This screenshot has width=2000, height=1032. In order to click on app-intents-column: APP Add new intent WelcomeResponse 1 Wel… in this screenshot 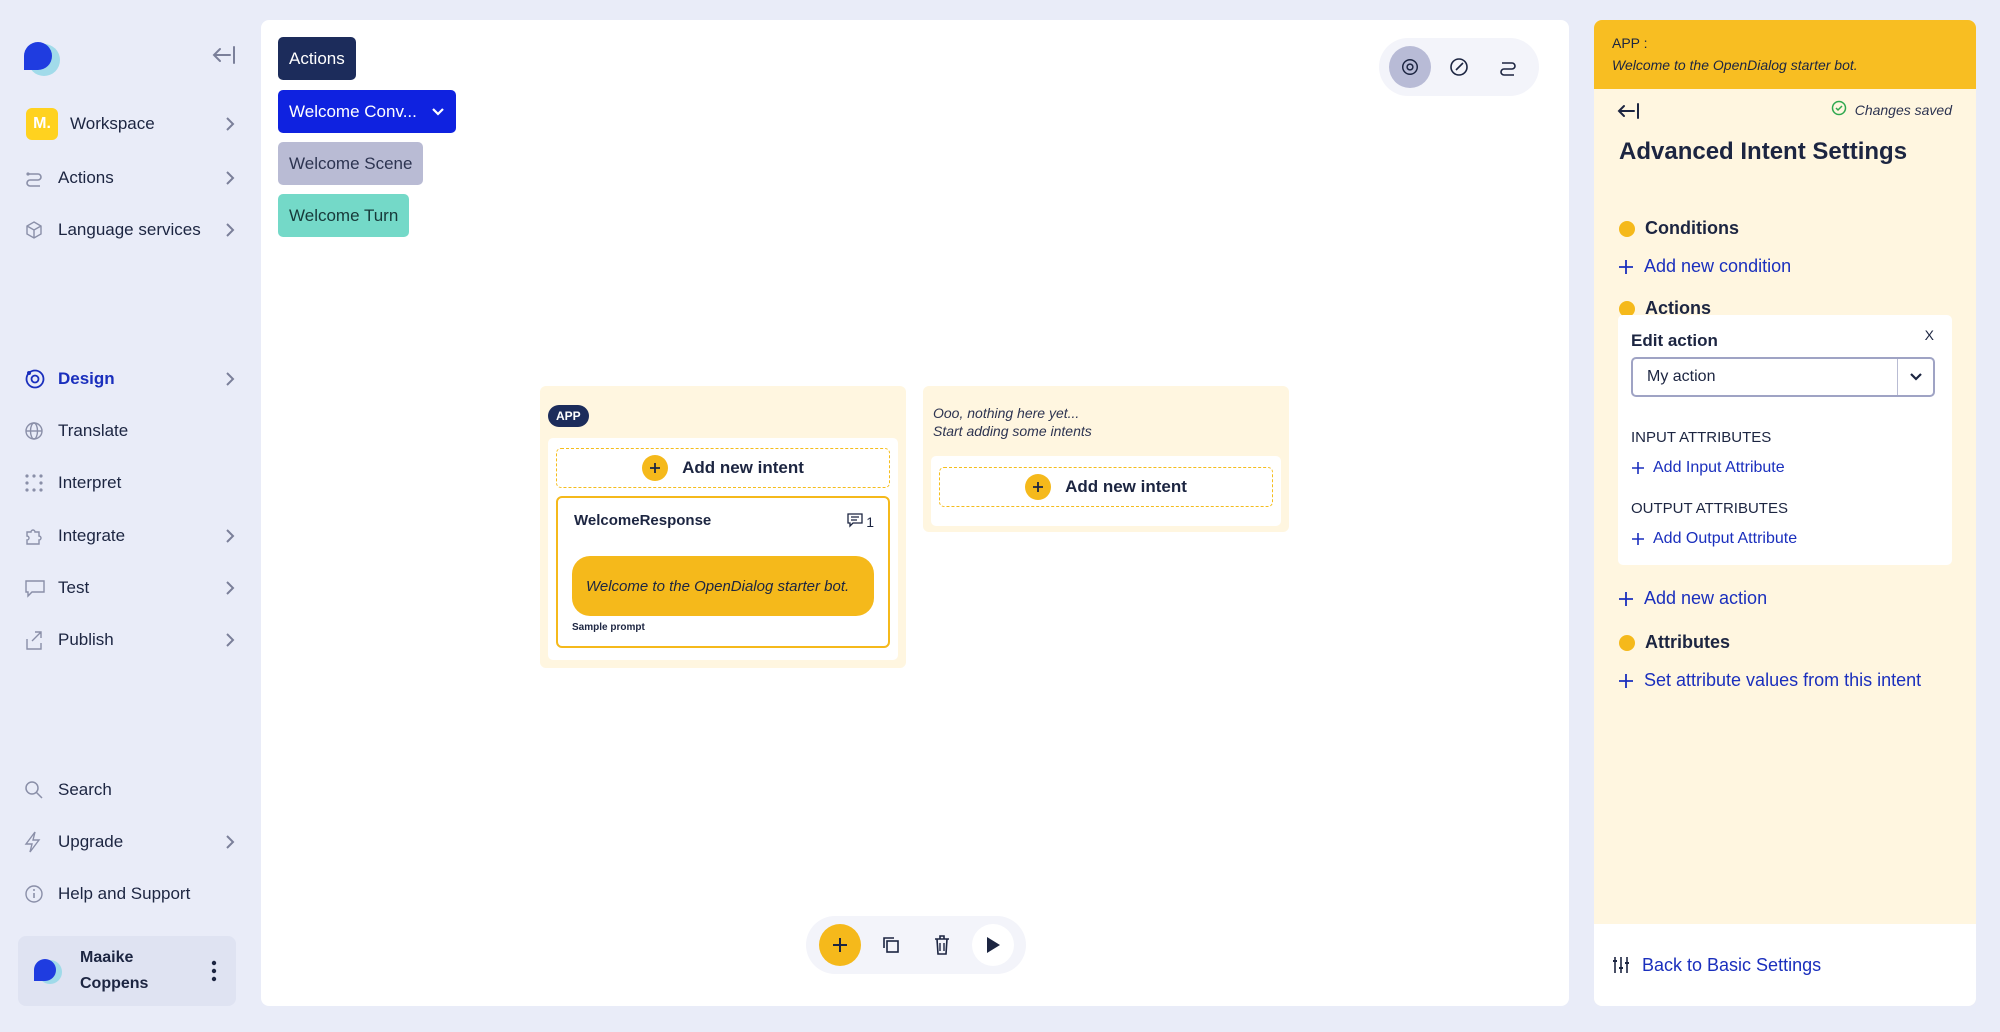, I will do `click(723, 527)`.